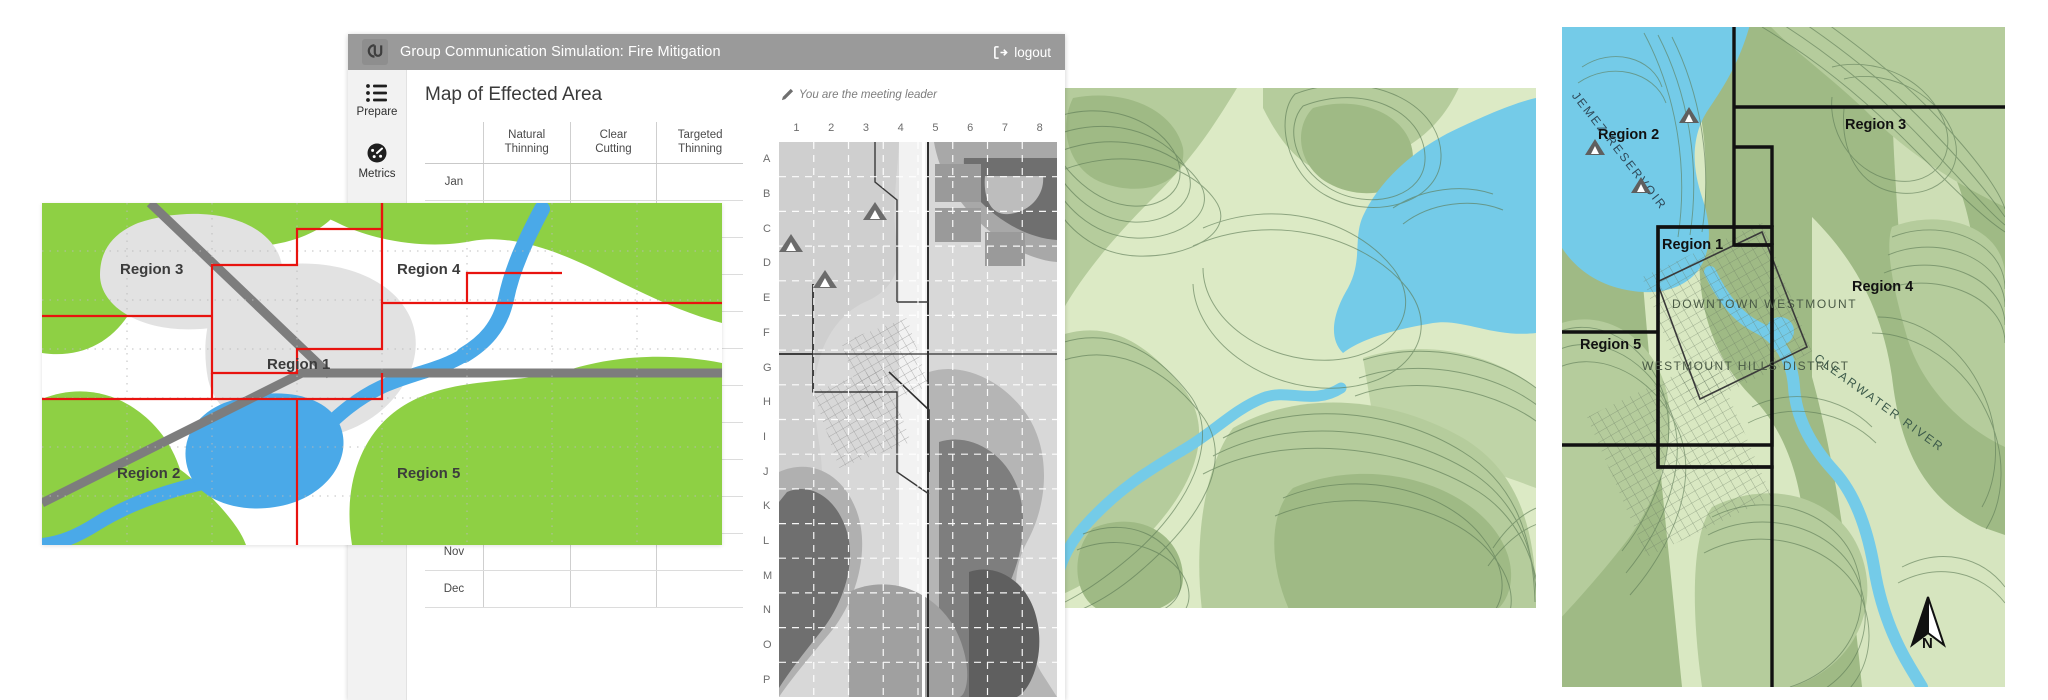 This screenshot has width=2048, height=700. Describe the element at coordinates (796, 128) in the screenshot. I see `grid-column-label: 1` at that location.